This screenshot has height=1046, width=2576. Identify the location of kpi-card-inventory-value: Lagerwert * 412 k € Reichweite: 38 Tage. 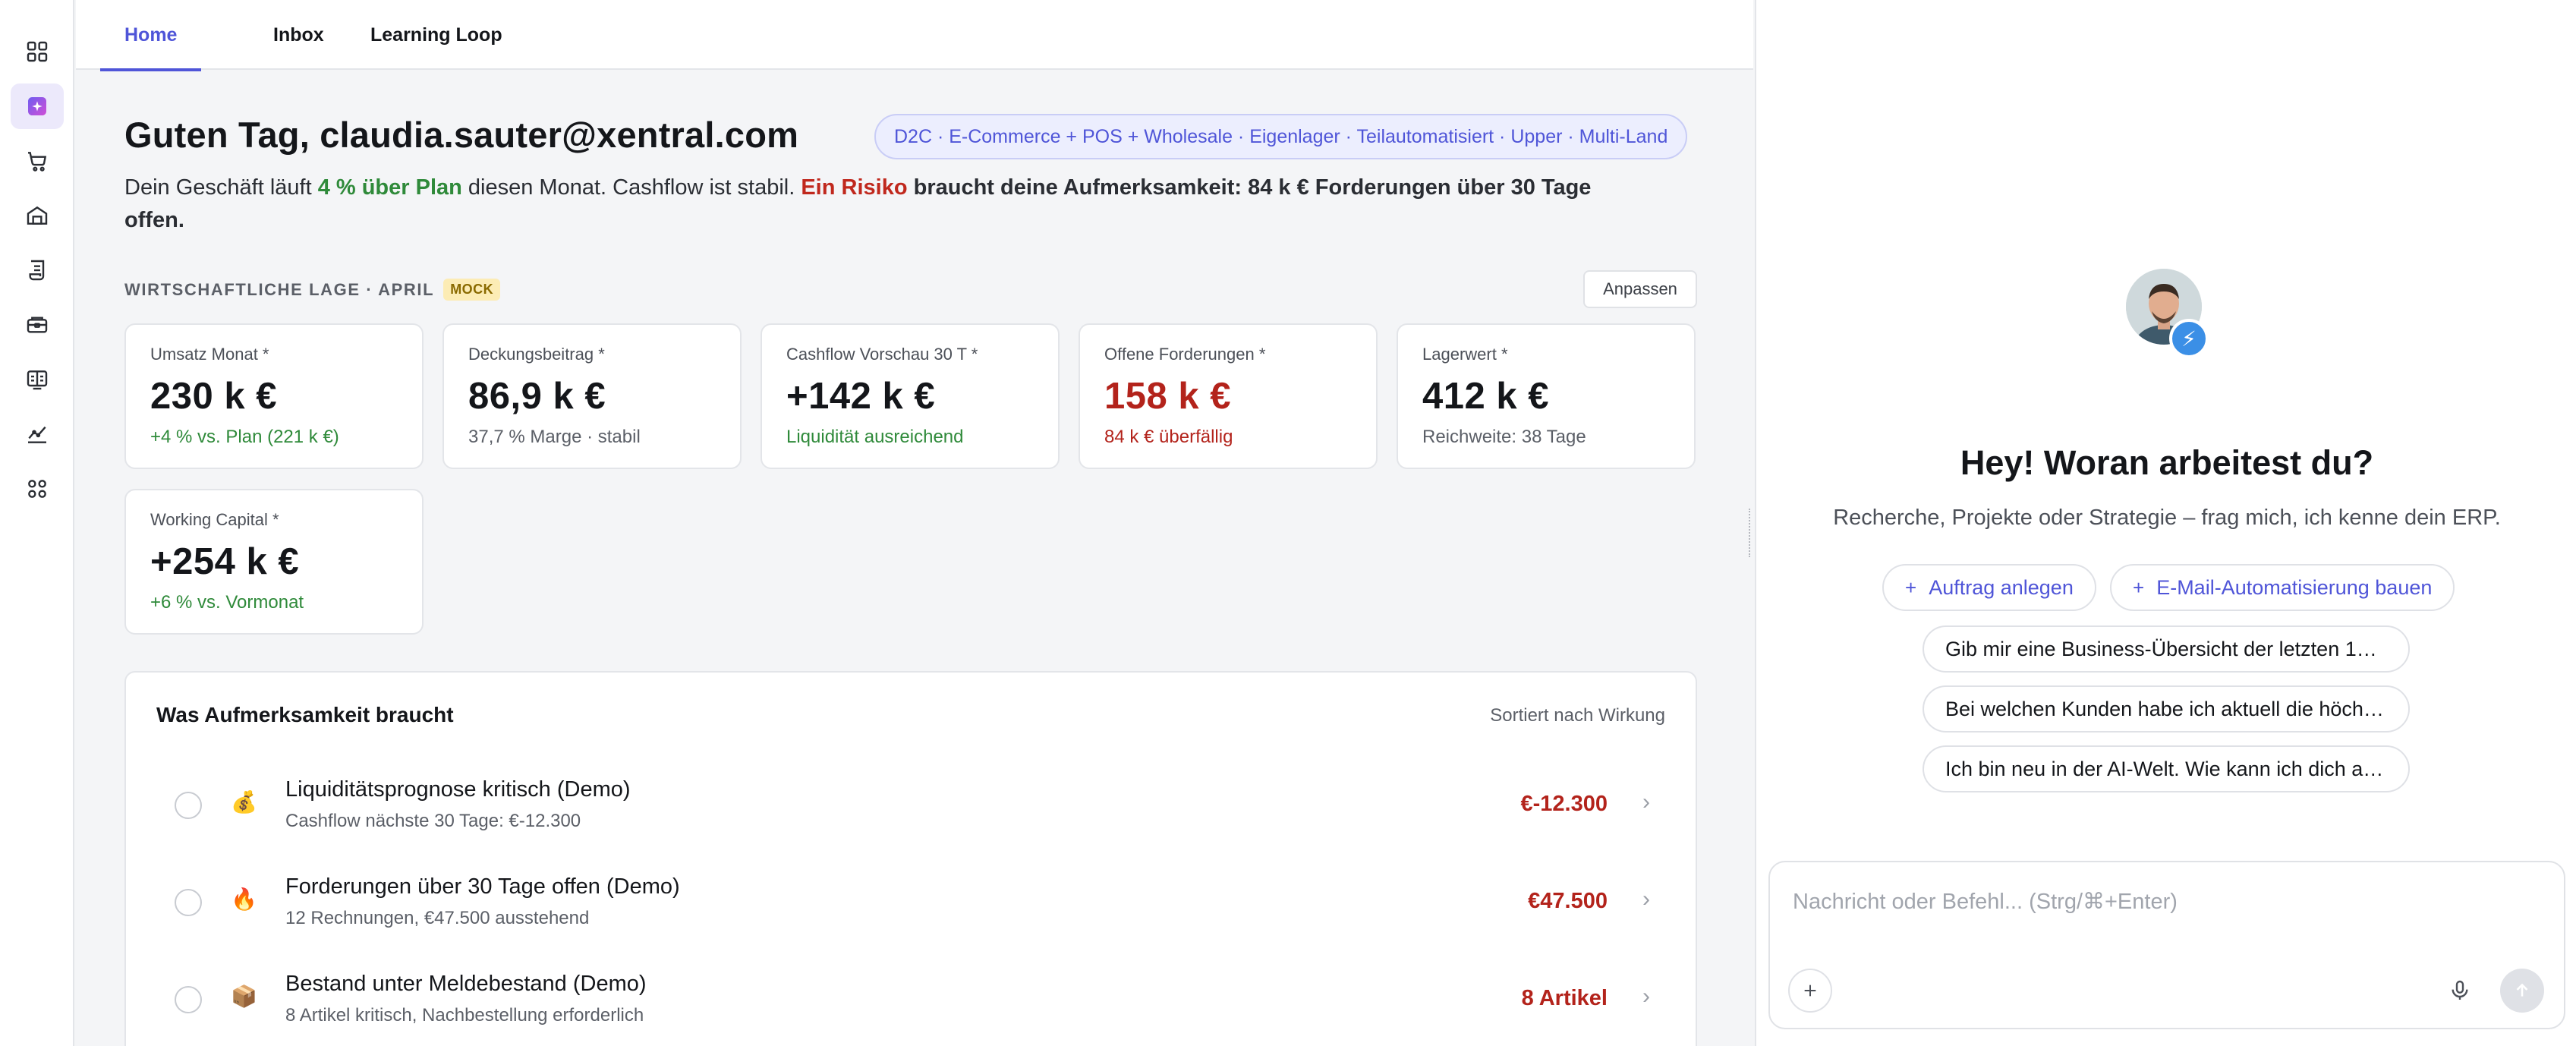
(1546, 396).